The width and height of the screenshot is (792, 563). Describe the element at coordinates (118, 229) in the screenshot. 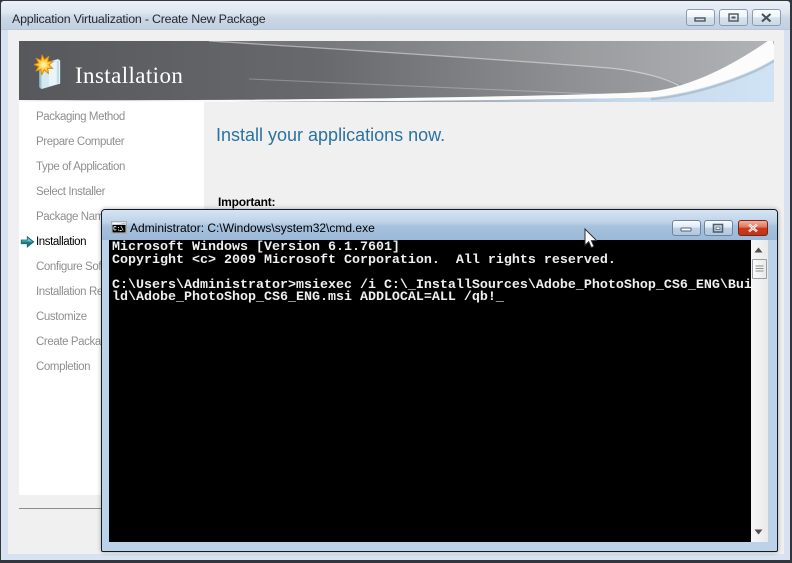

I see `svg-text: C:\` at that location.